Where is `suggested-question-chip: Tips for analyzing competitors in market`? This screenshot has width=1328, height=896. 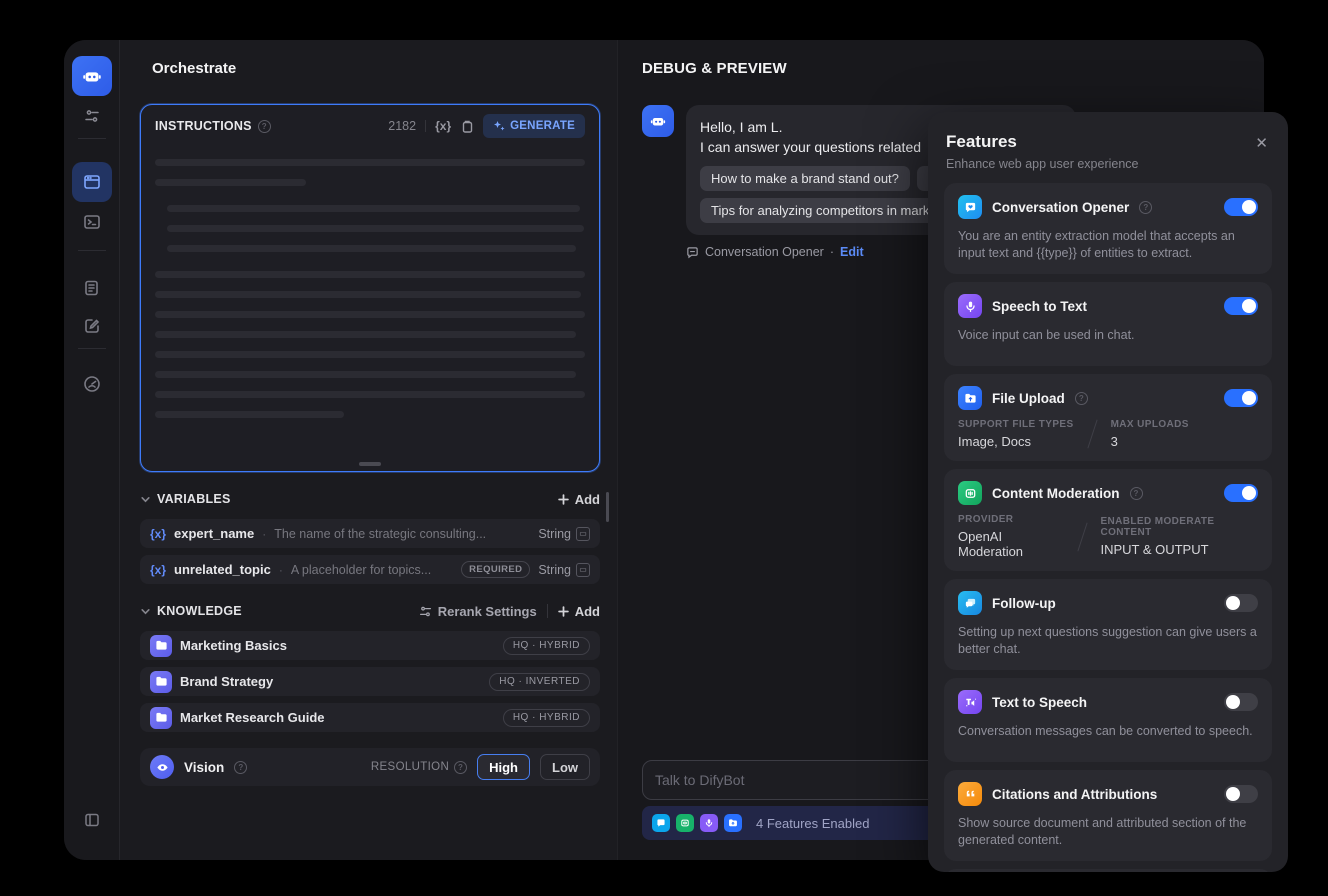 suggested-question-chip: Tips for analyzing competitors in market is located at coordinates (826, 210).